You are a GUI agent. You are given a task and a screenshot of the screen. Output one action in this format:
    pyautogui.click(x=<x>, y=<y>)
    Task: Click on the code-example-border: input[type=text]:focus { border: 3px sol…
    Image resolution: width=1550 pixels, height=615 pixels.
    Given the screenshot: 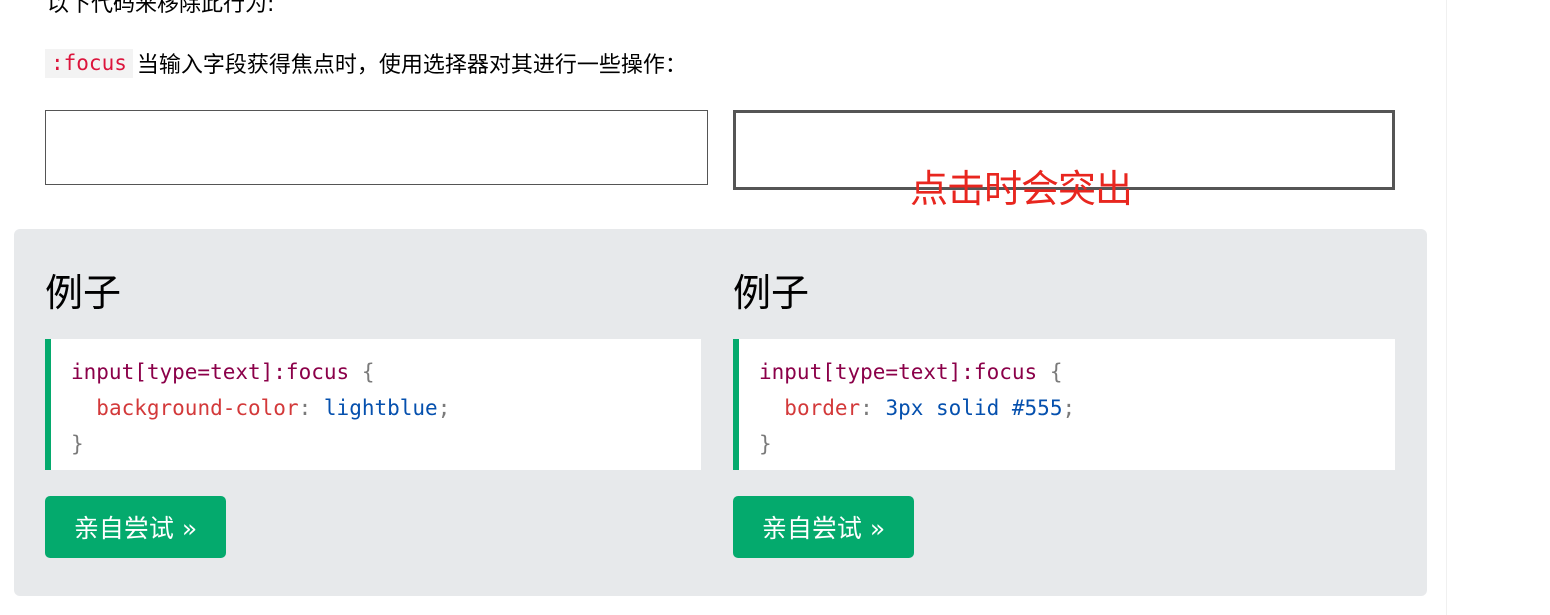 What is the action you would take?
    pyautogui.click(x=1064, y=404)
    